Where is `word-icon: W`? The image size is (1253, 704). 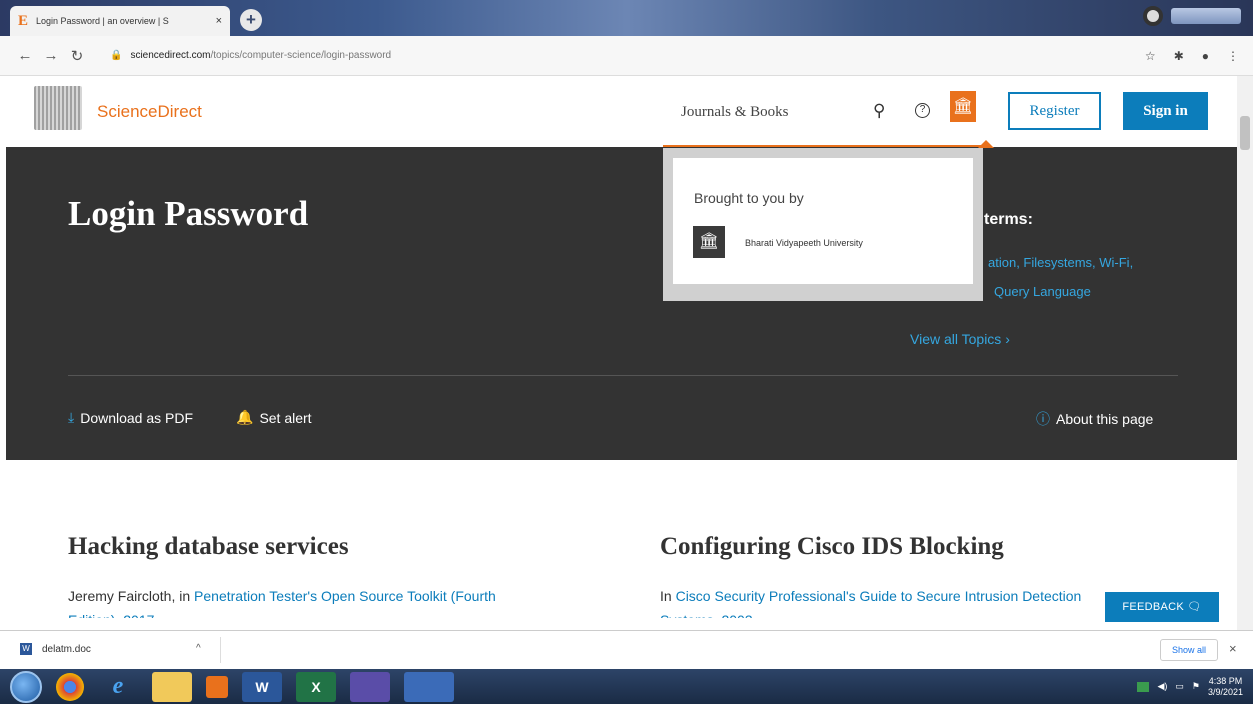
word-icon: W is located at coordinates (262, 686).